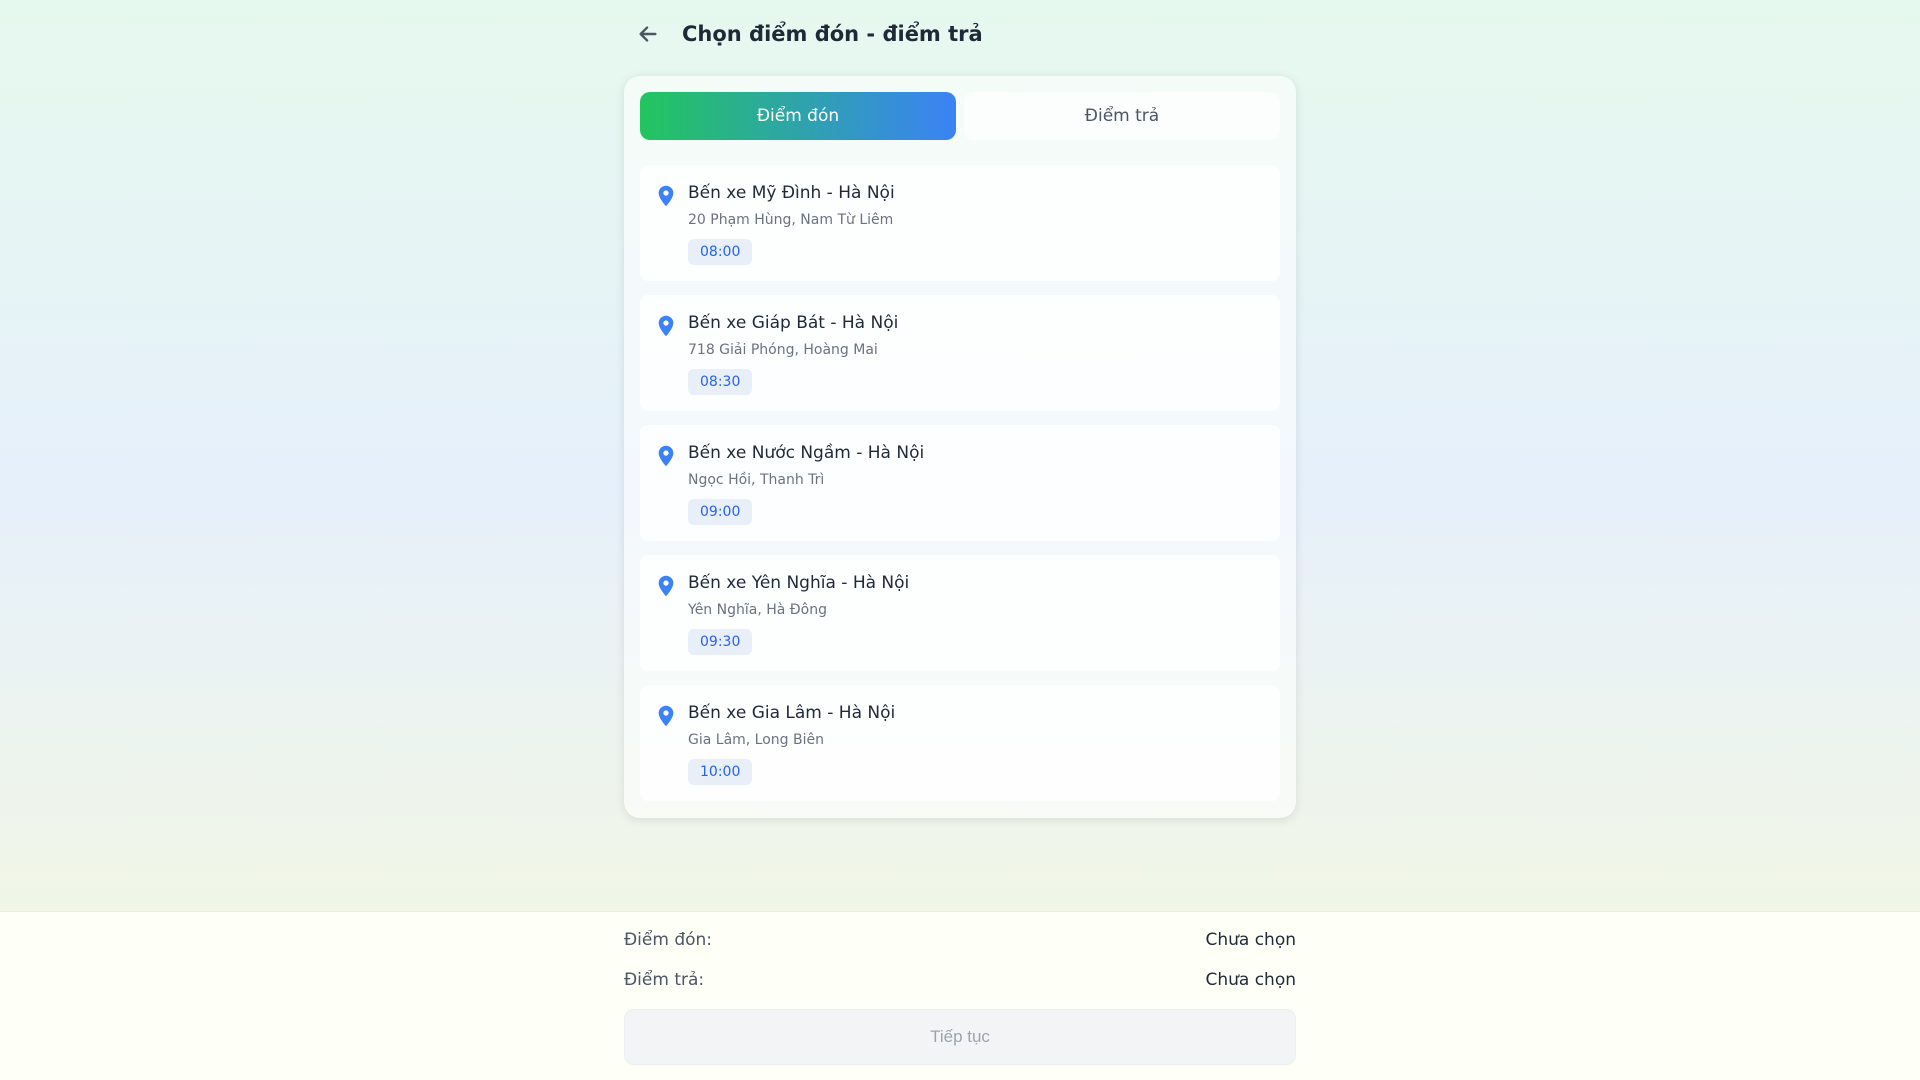  Describe the element at coordinates (720, 252) in the screenshot. I see `stop-time-badge: 08:00` at that location.